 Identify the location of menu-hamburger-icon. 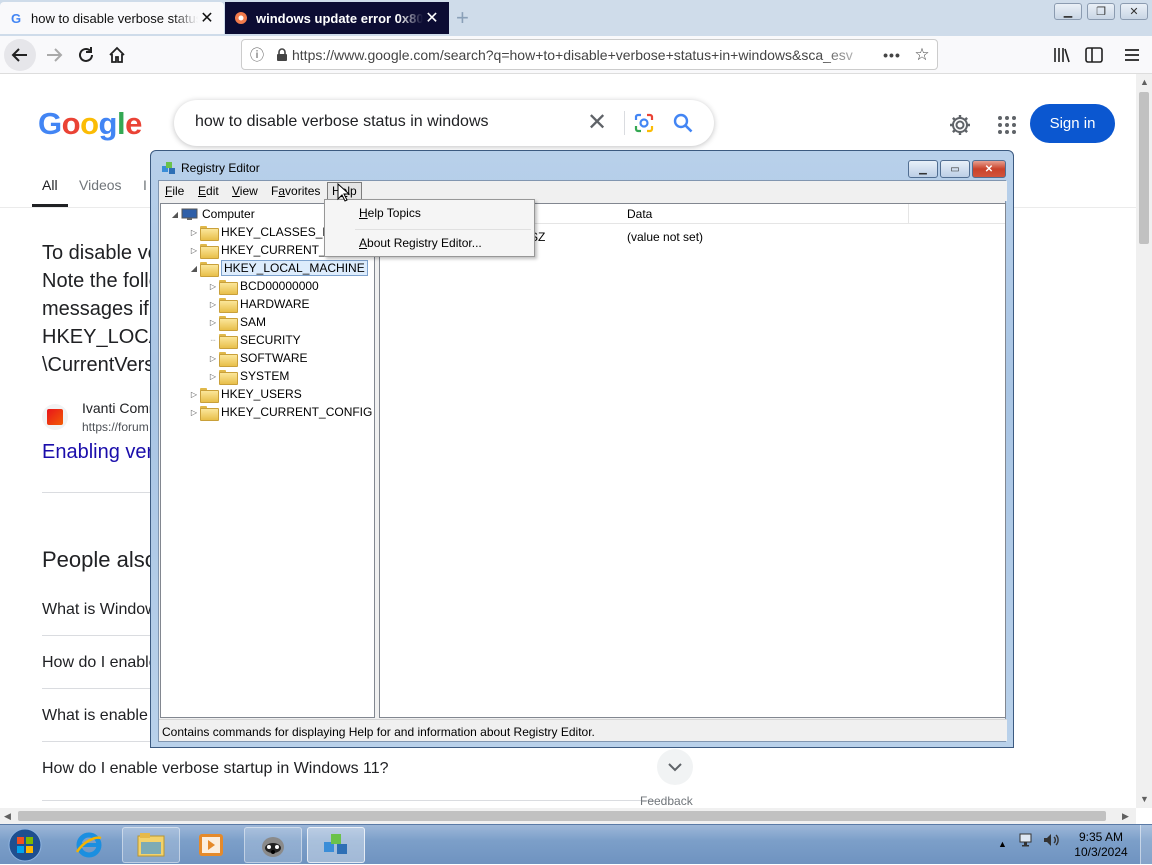
(1132, 55).